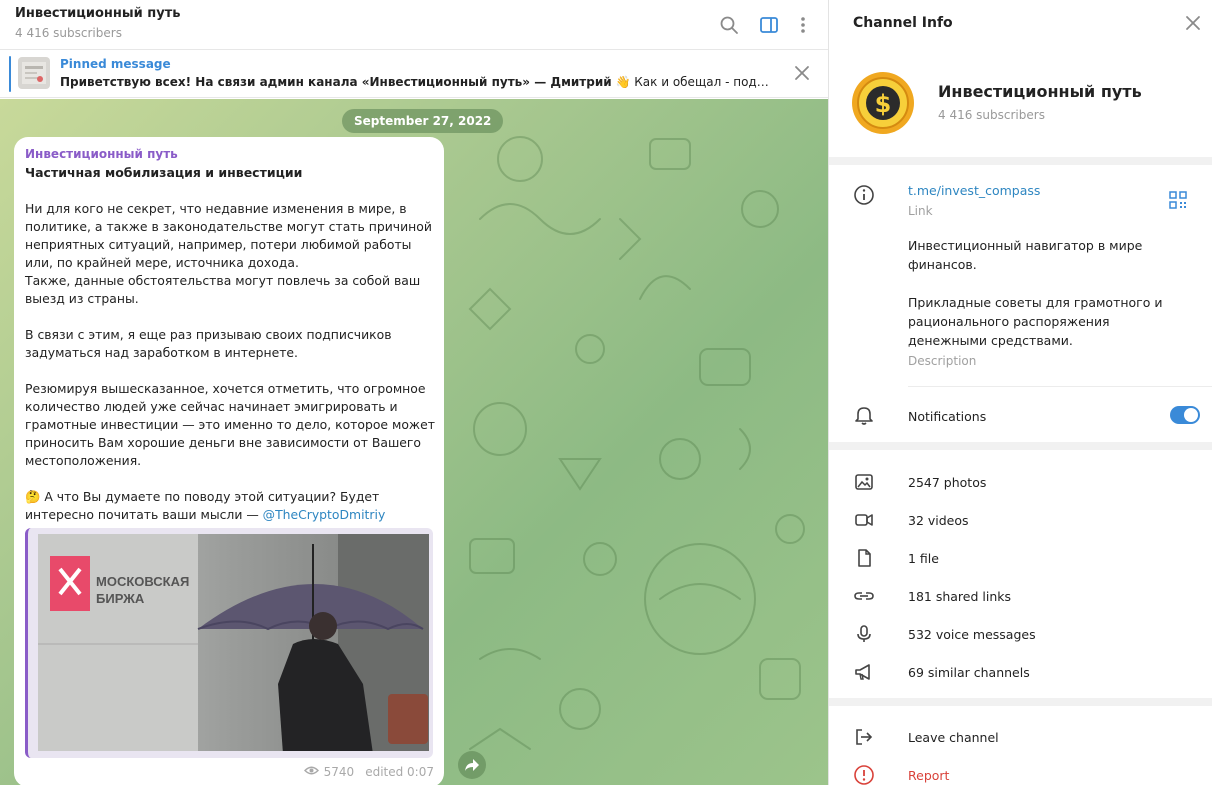  I want to click on pinned-emoji: 👋, so click(623, 82).